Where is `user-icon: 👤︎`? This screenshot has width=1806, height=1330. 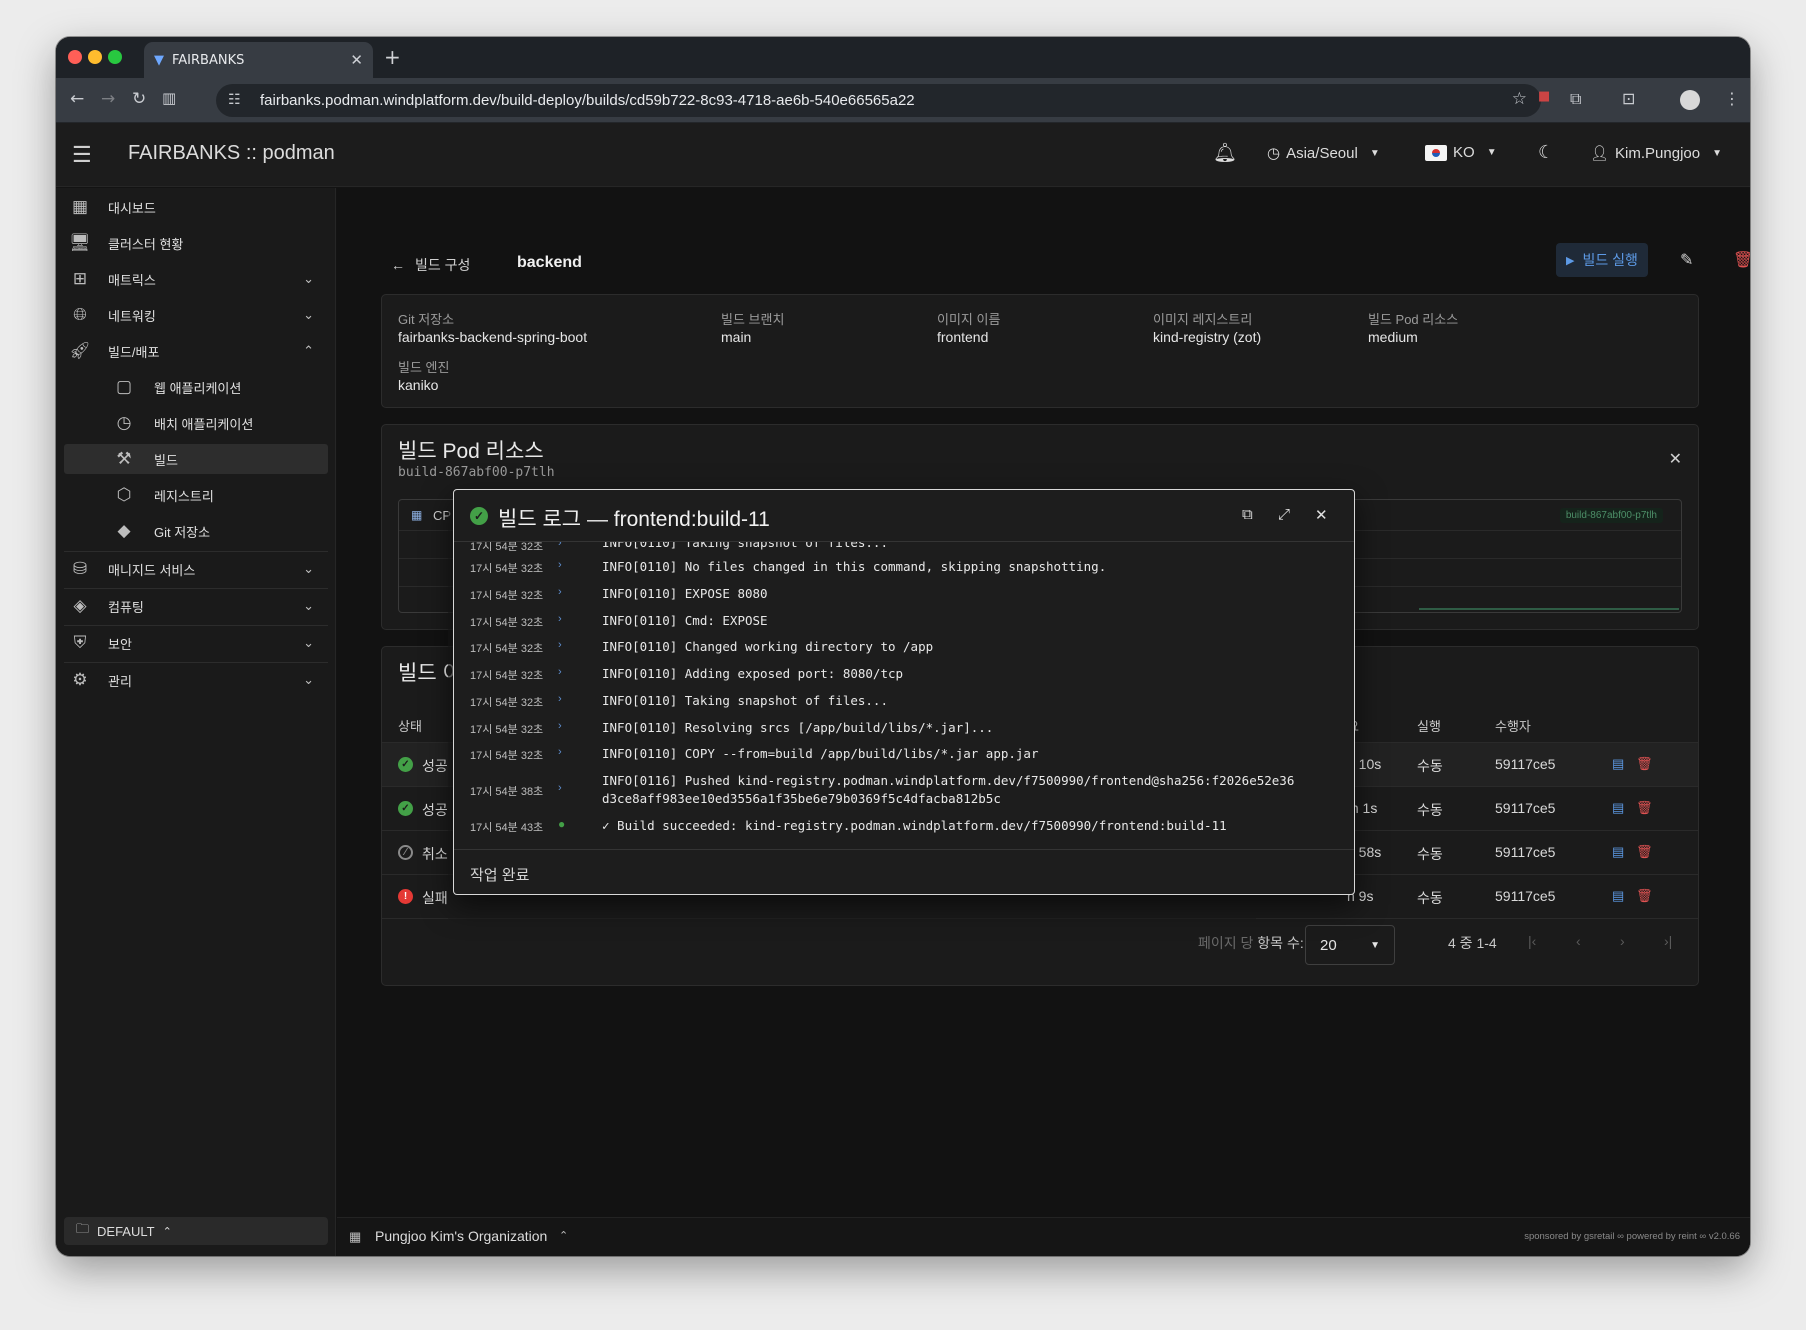
user-icon: 👤︎ is located at coordinates (1600, 153).